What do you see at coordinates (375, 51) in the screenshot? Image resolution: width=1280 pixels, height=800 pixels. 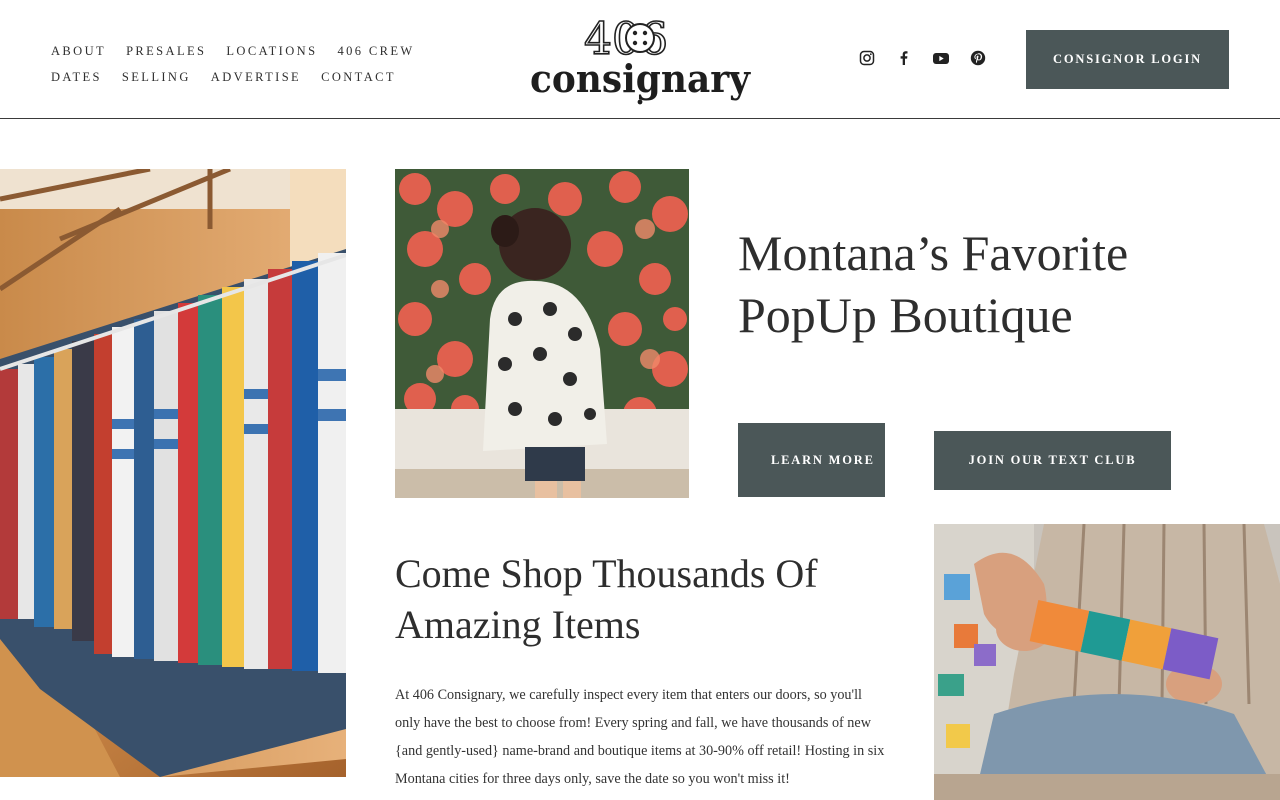 I see `nav-link-406-crew: 406 CREW` at bounding box center [375, 51].